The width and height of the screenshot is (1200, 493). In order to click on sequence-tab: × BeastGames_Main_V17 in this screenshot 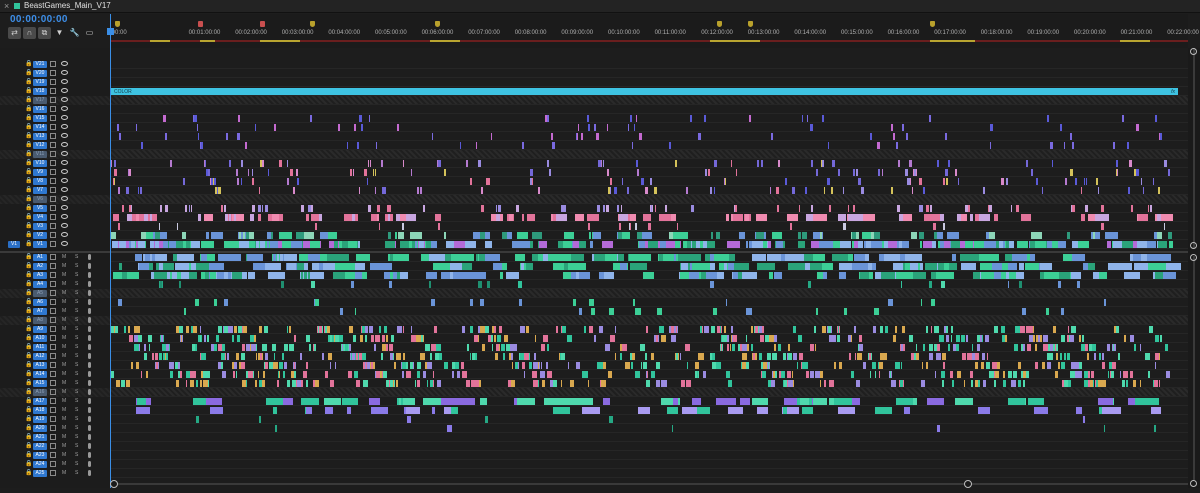, I will do `click(600, 6)`.